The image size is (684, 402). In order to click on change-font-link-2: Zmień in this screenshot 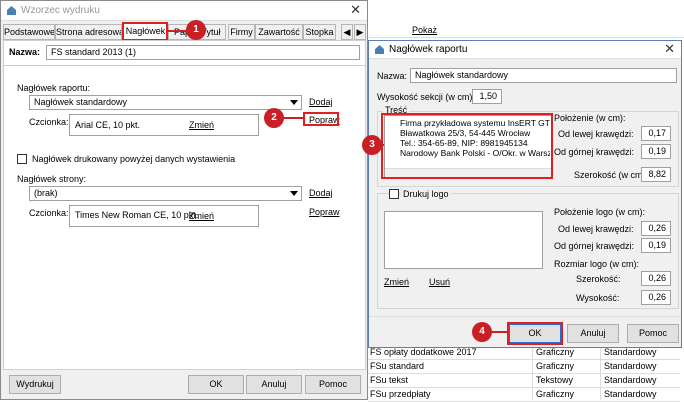, I will do `click(201, 216)`.